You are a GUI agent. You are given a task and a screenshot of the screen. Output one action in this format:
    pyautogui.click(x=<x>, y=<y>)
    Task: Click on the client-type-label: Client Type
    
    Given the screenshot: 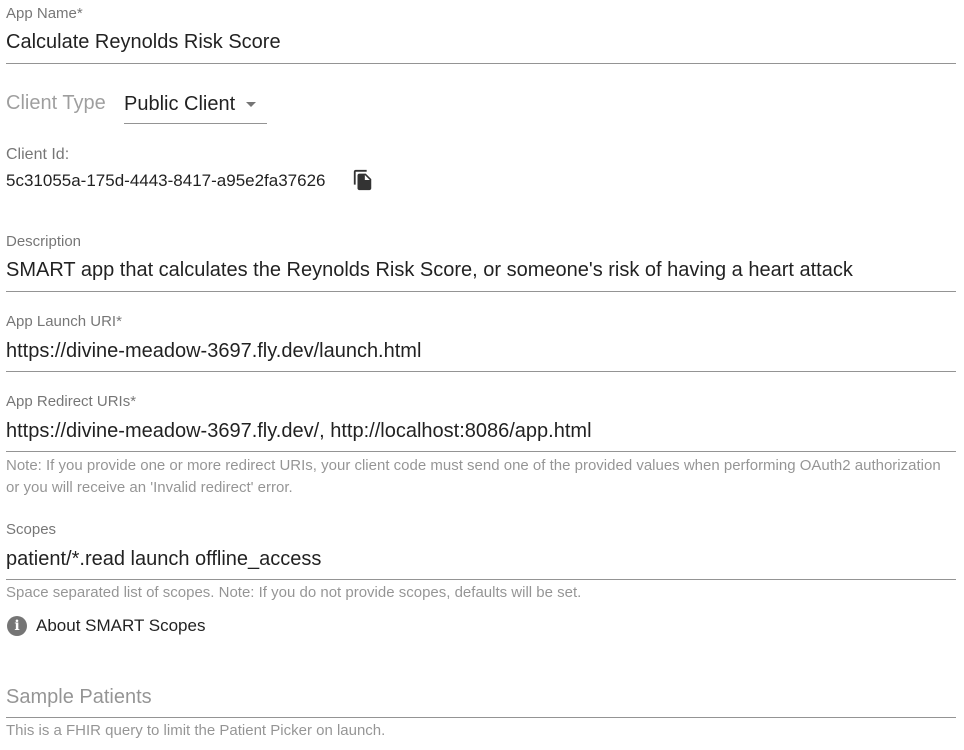 What is the action you would take?
    pyautogui.click(x=56, y=103)
    